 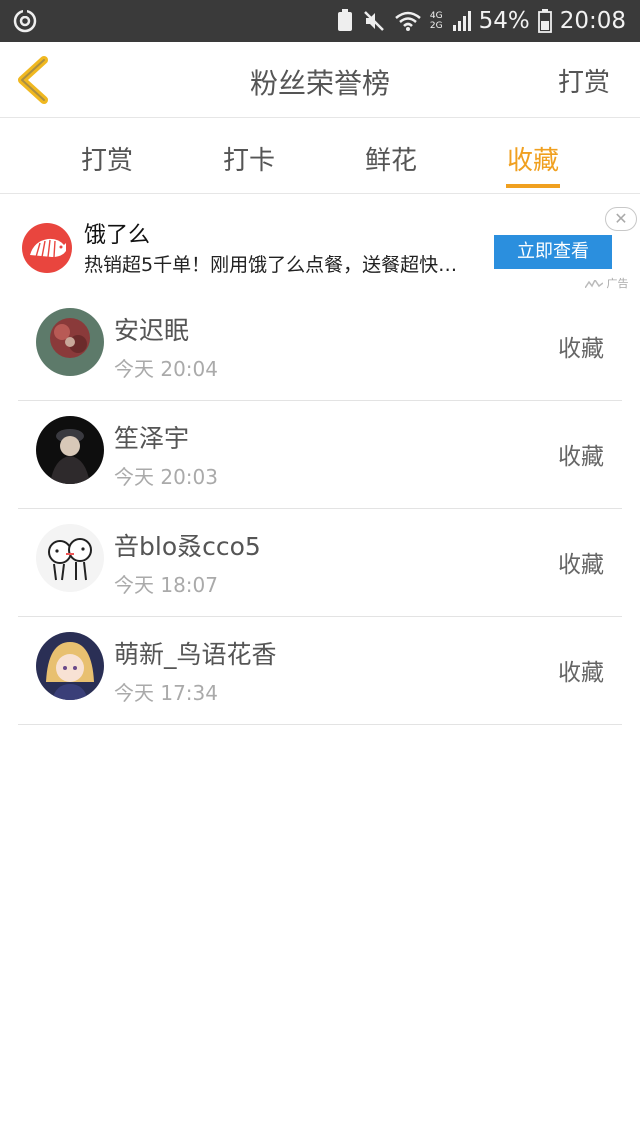 I want to click on ad-network-icon, so click(x=594, y=283).